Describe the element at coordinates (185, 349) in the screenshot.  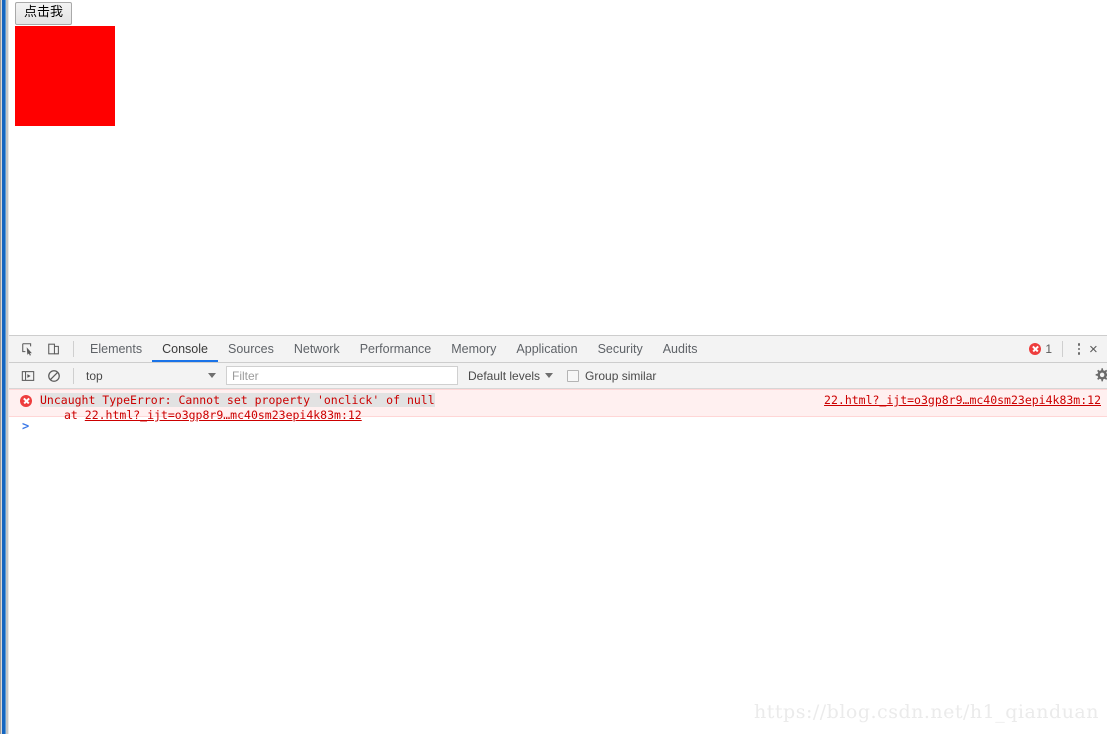
I see `tab-console: Console` at that location.